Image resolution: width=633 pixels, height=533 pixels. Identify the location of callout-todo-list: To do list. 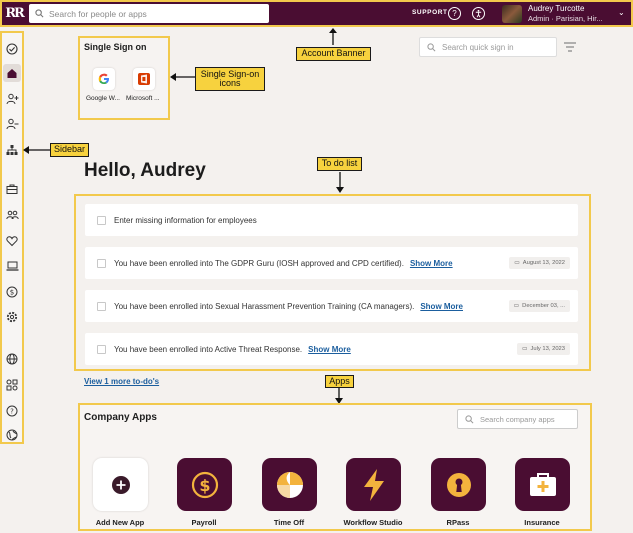
(339, 164).